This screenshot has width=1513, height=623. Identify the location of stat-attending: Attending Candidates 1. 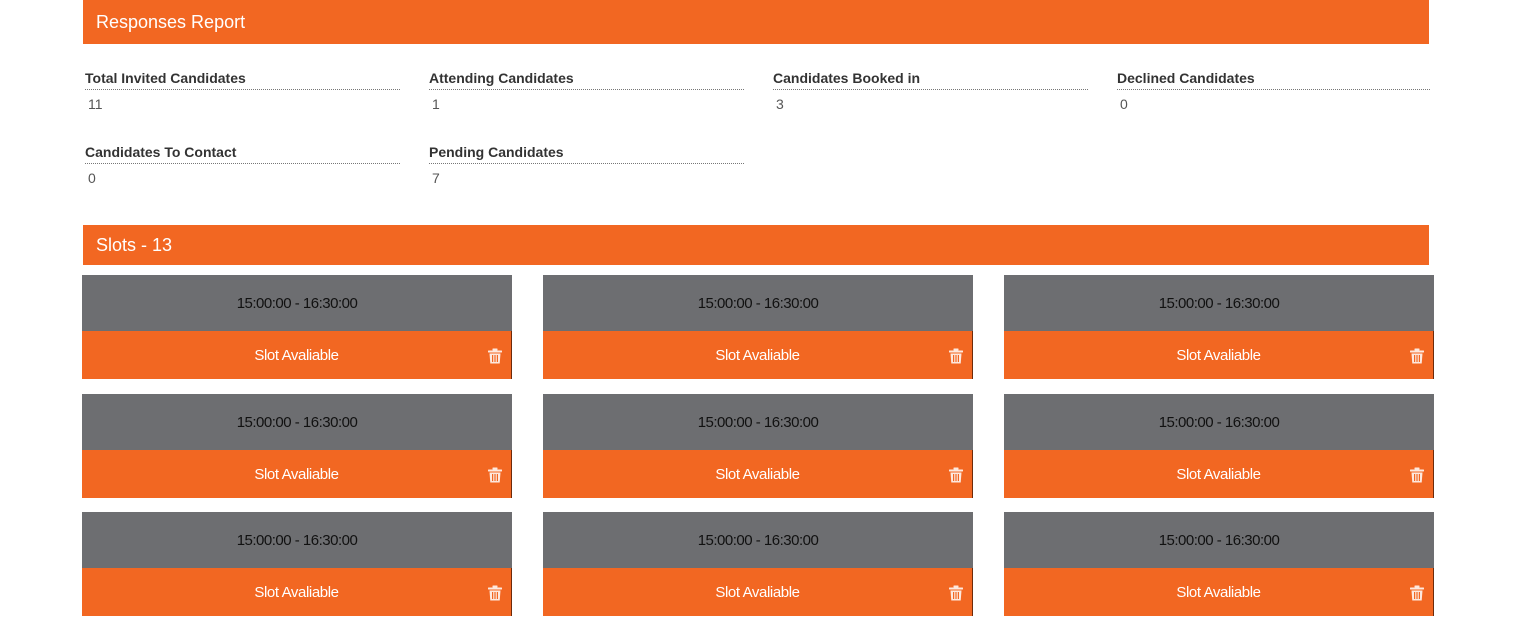
(586, 89).